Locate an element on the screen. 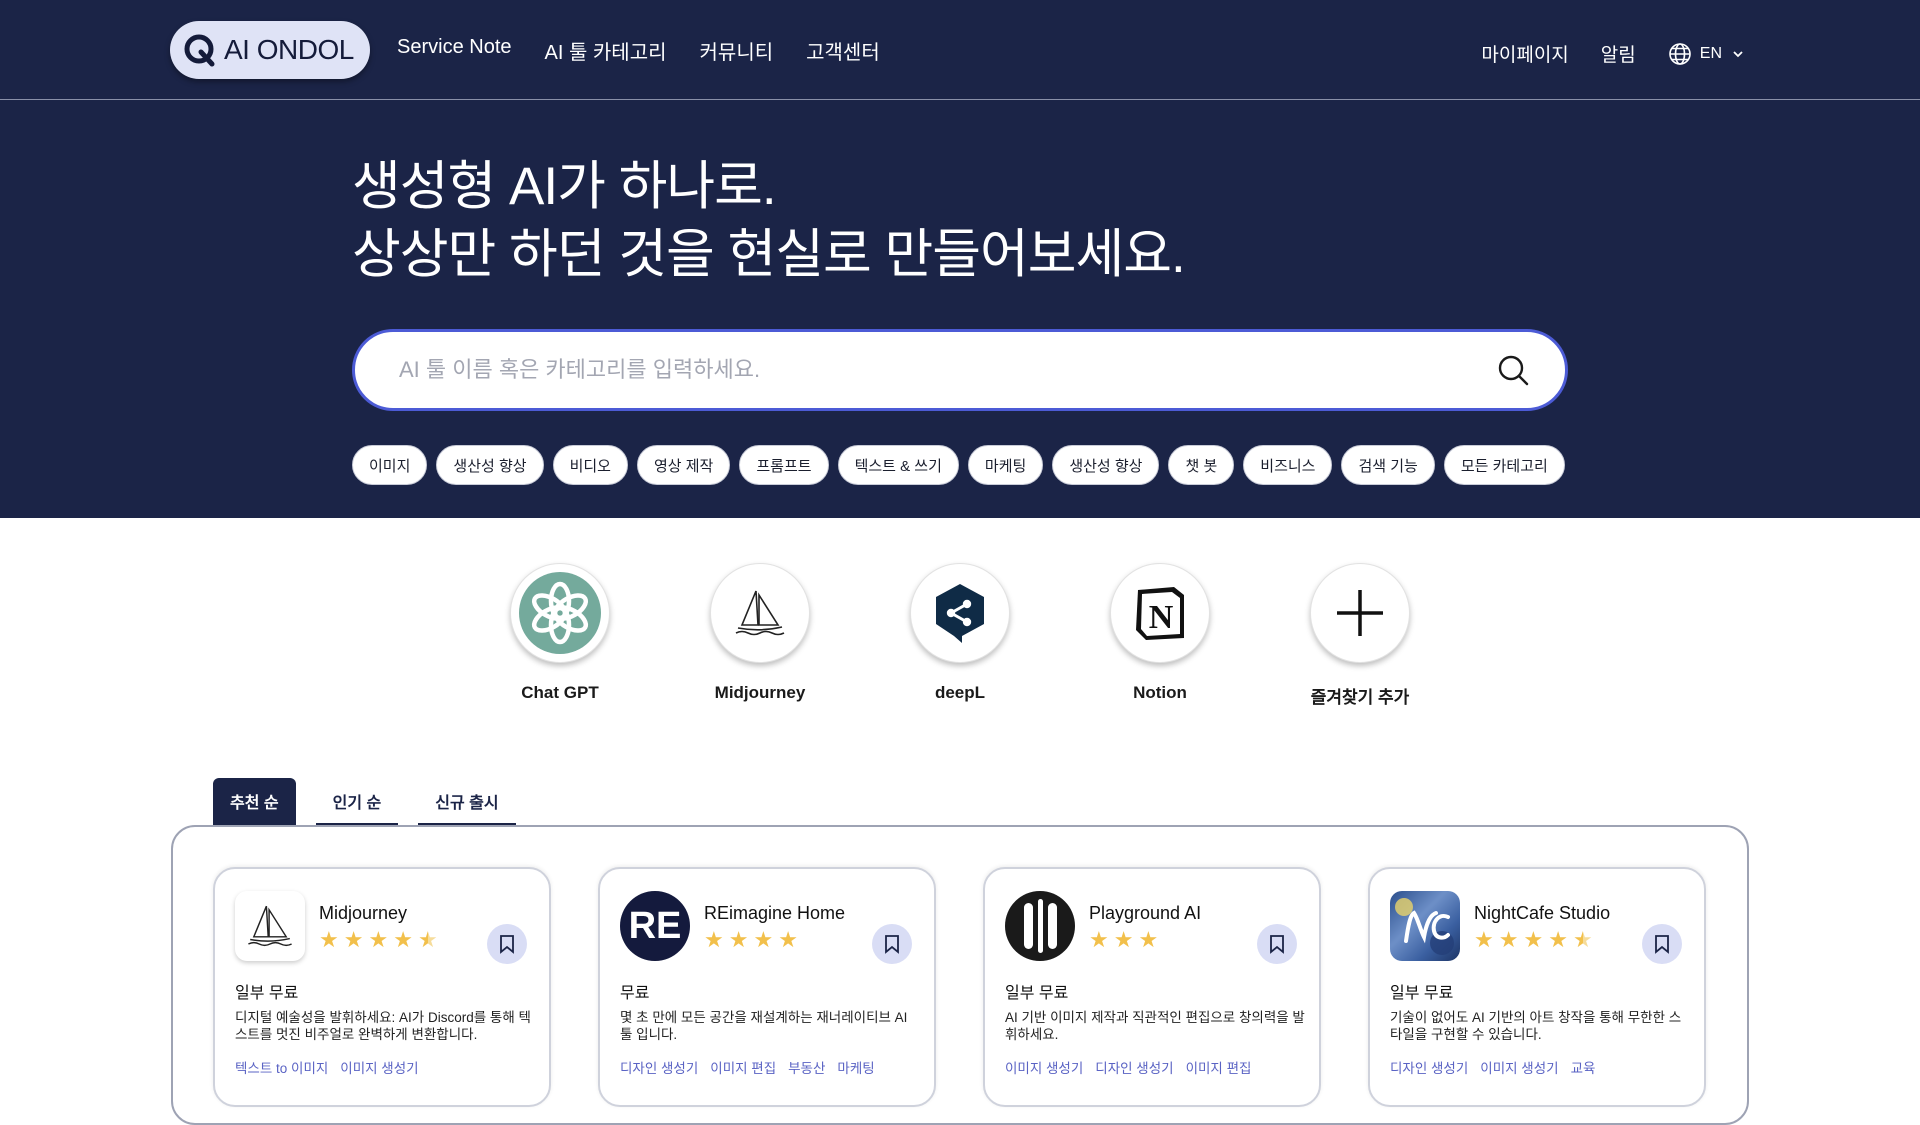 The height and width of the screenshot is (1125, 1920). tool-name: Midjourney is located at coordinates (363, 913).